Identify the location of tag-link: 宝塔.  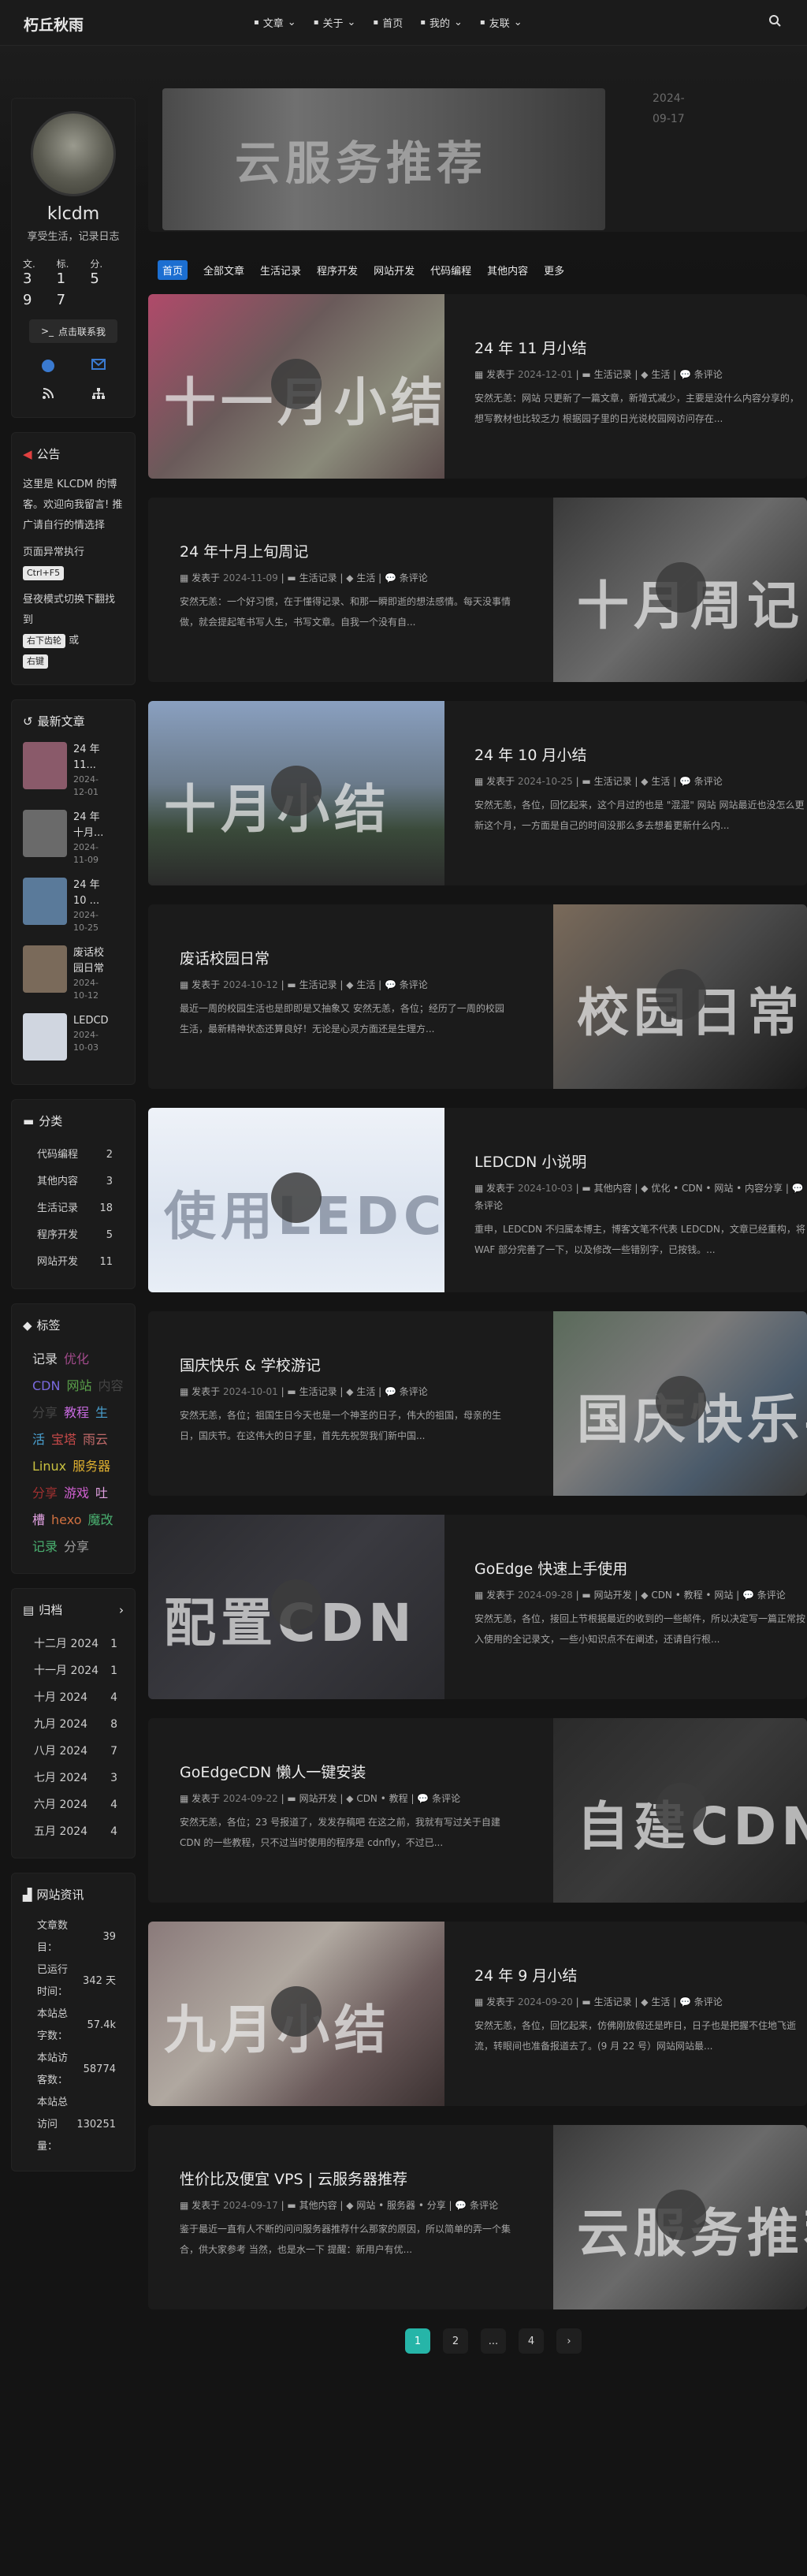
(63, 1440).